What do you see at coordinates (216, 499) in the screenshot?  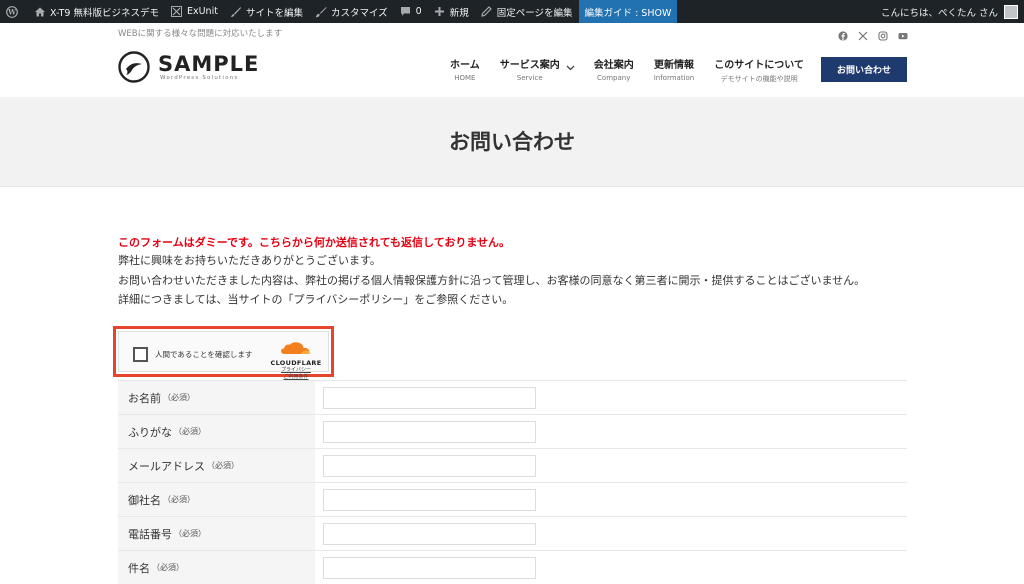 I see `field-label: 御社名 （必須）` at bounding box center [216, 499].